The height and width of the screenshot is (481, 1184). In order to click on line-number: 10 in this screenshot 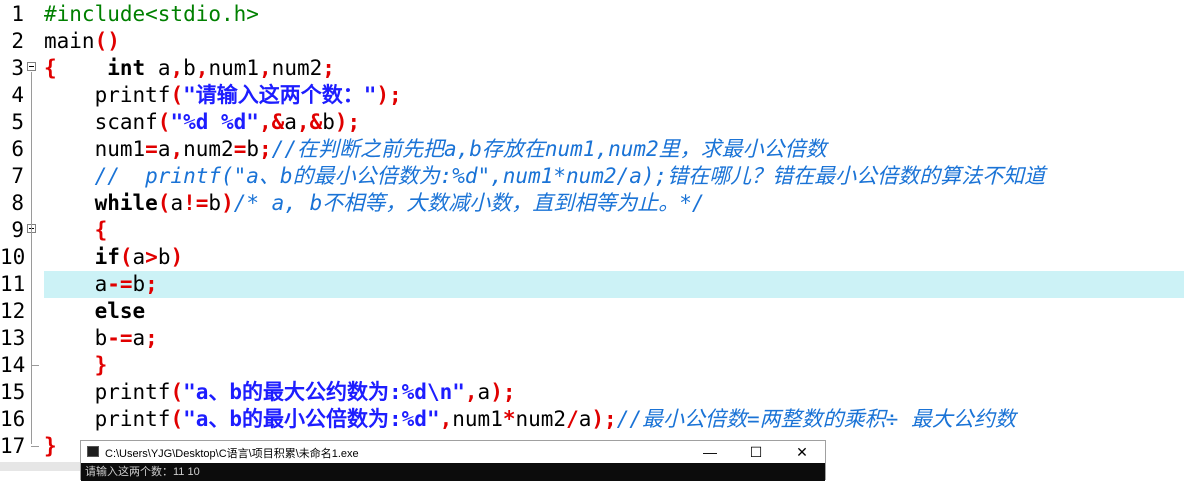, I will do `click(13, 257)`.